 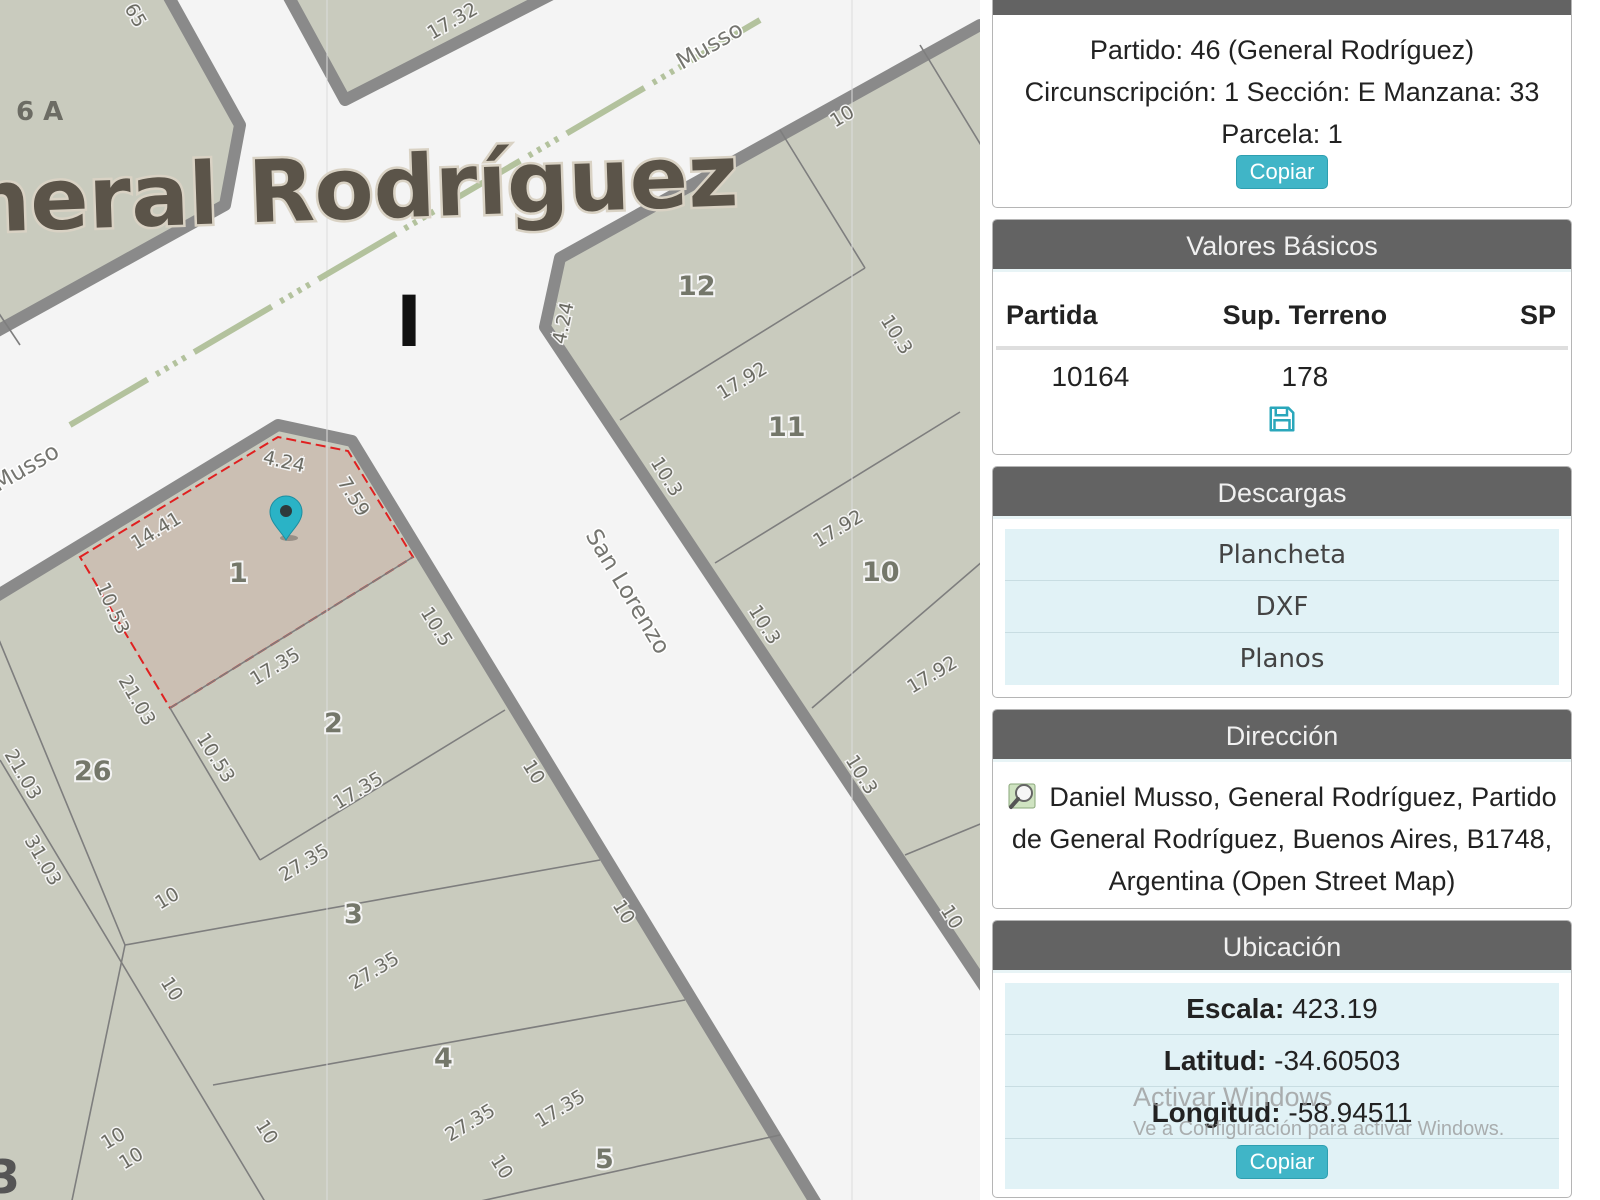 What do you see at coordinates (1282, 7) in the screenshot?
I see `parcel-info-header` at bounding box center [1282, 7].